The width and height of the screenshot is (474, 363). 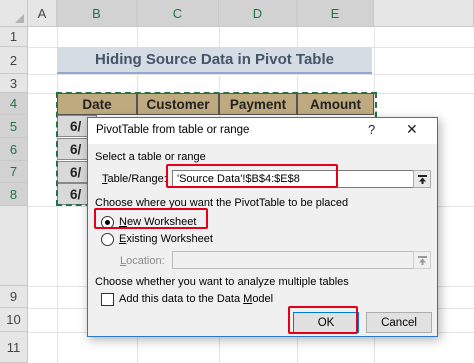 What do you see at coordinates (107, 222) in the screenshot?
I see `new-worksheet-radio` at bounding box center [107, 222].